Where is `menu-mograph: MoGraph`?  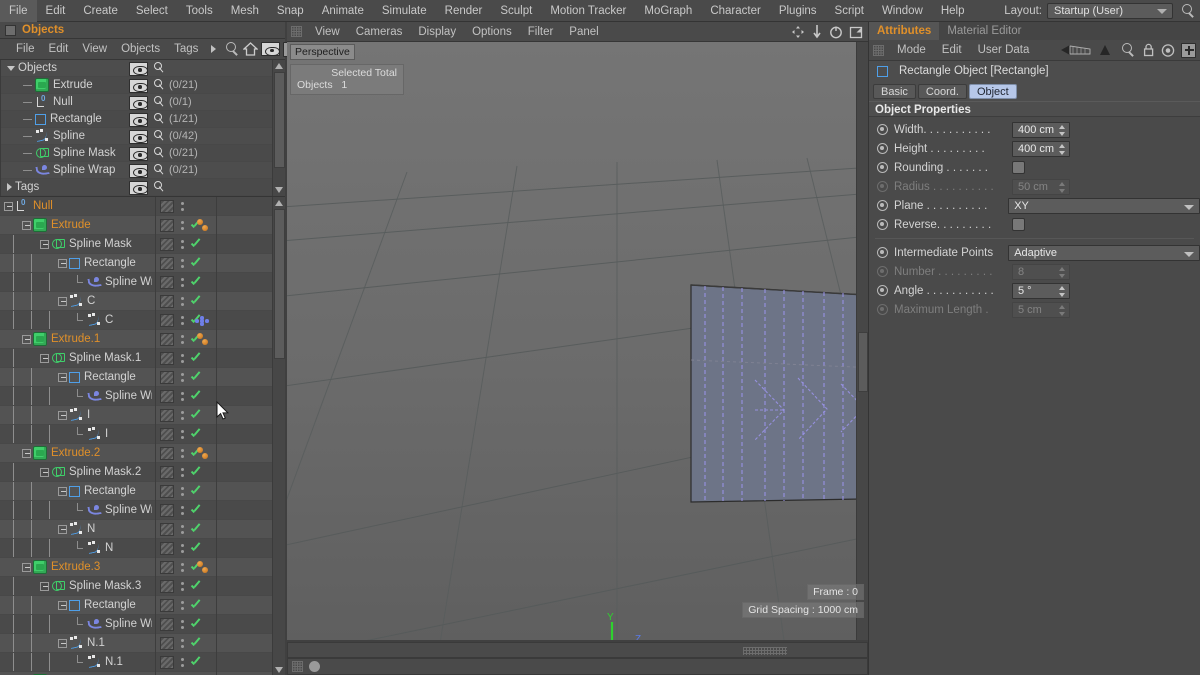 menu-mograph: MoGraph is located at coordinates (668, 11).